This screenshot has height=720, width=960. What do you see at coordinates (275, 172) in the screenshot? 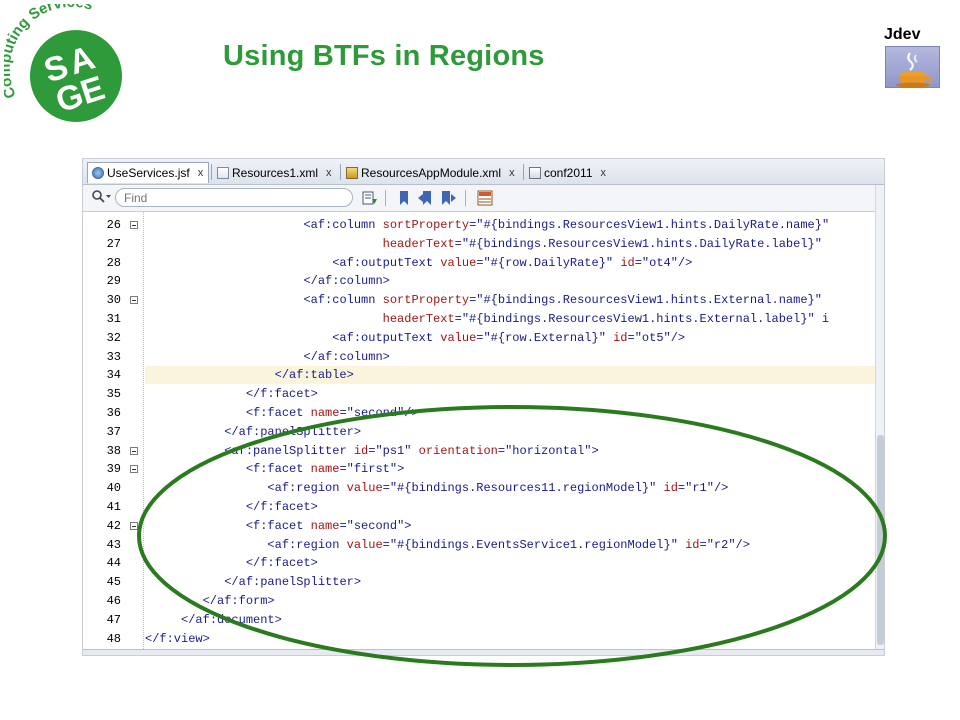
I see `tab-resources1: Resources1.xml x` at bounding box center [275, 172].